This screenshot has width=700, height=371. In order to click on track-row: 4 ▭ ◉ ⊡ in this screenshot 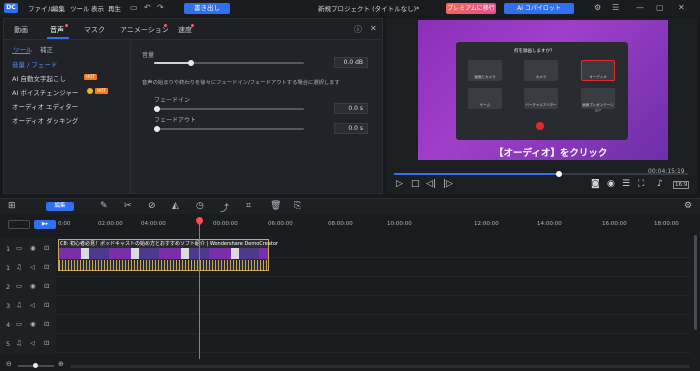, I will do `click(345, 324)`.